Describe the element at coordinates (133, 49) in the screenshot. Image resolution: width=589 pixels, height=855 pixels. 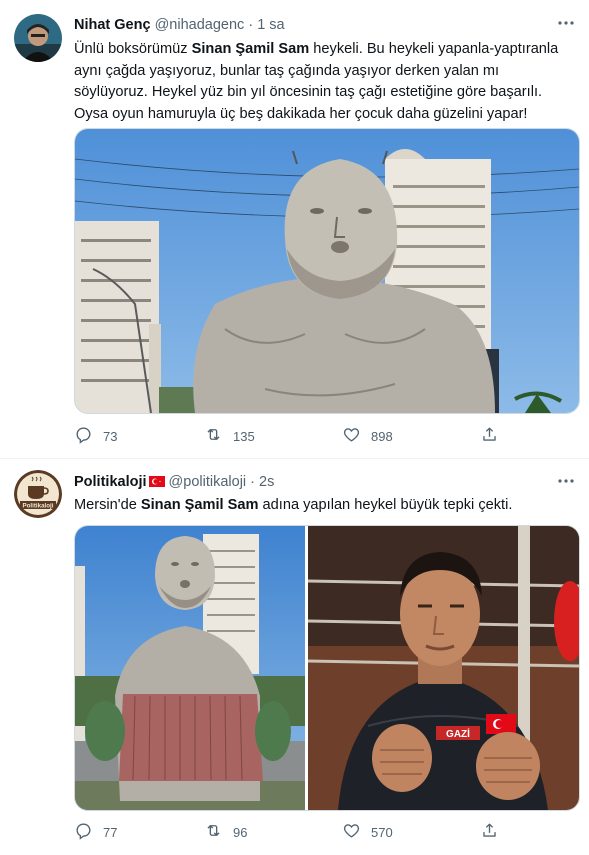
I see `text-part: Ünlü boksörümüz` at that location.